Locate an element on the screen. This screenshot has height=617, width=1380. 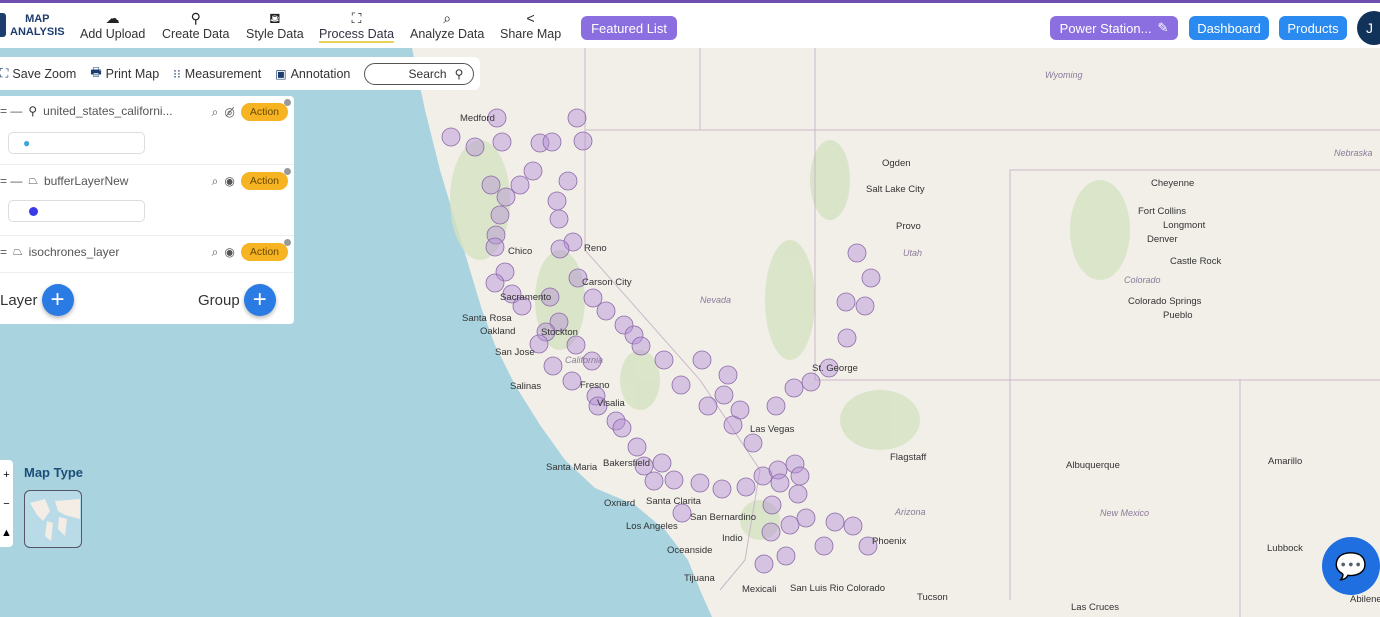
eye-off-icon: ◎̸ is located at coordinates (229, 112).